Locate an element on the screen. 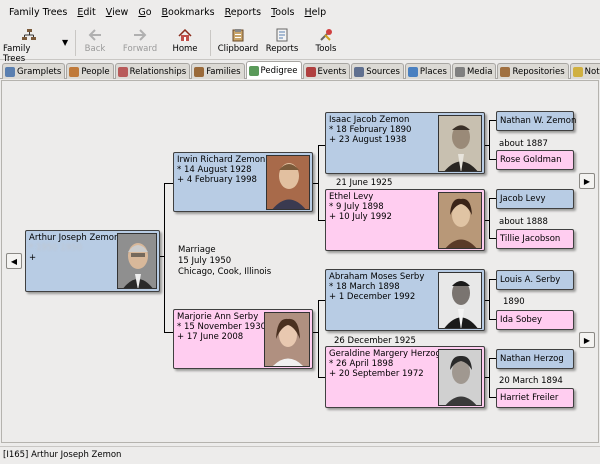  tab-relationships: Relationships is located at coordinates (152, 71).